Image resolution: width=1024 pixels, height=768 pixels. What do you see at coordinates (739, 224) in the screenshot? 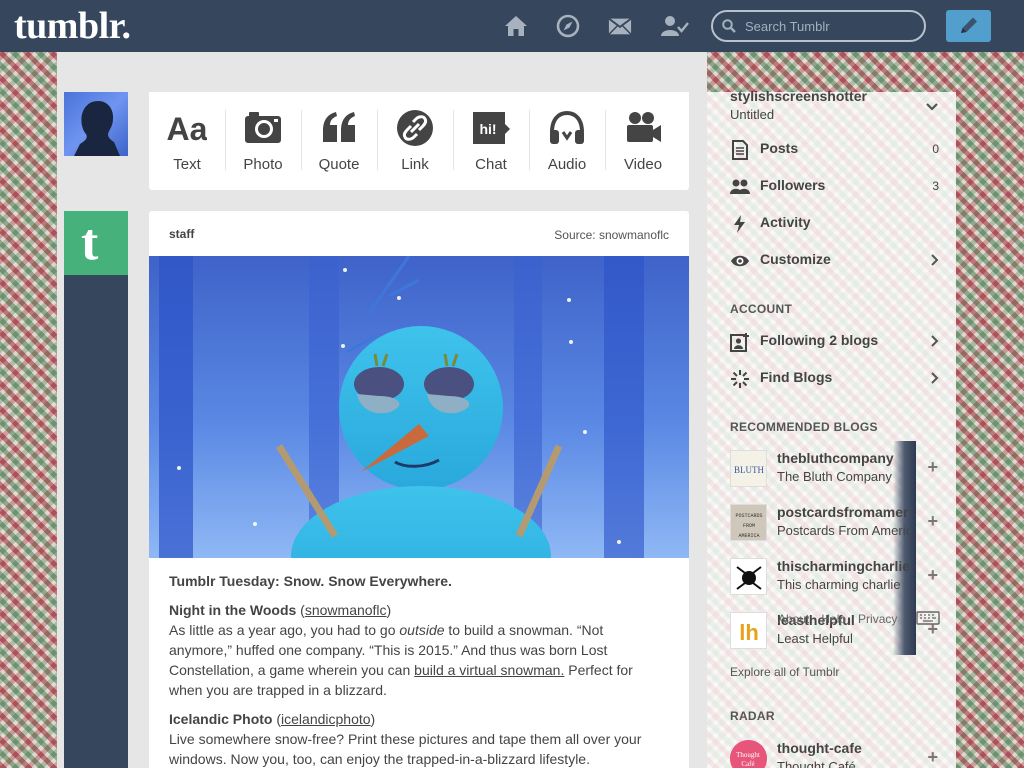
I see `activity-icon` at bounding box center [739, 224].